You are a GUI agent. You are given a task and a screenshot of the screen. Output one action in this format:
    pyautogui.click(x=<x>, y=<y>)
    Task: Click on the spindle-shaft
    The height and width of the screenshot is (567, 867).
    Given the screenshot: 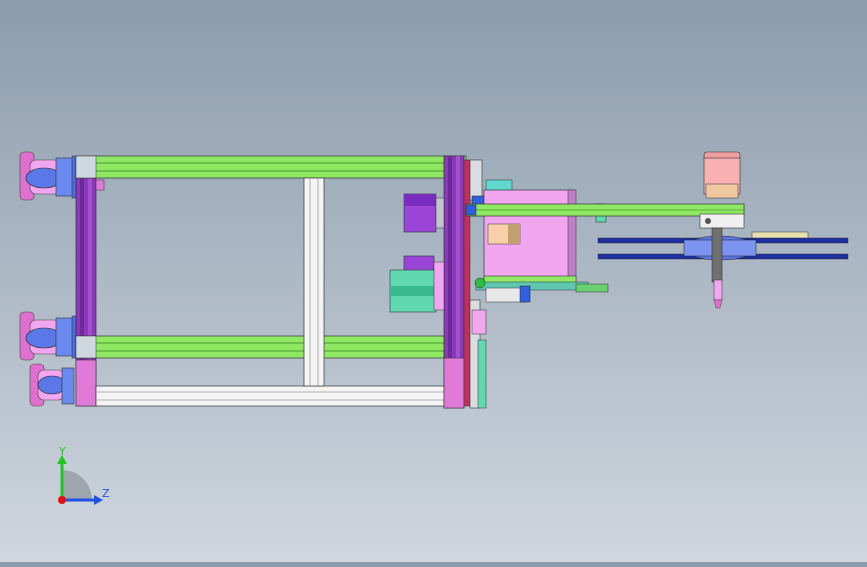 What is the action you would take?
    pyautogui.click(x=717, y=268)
    